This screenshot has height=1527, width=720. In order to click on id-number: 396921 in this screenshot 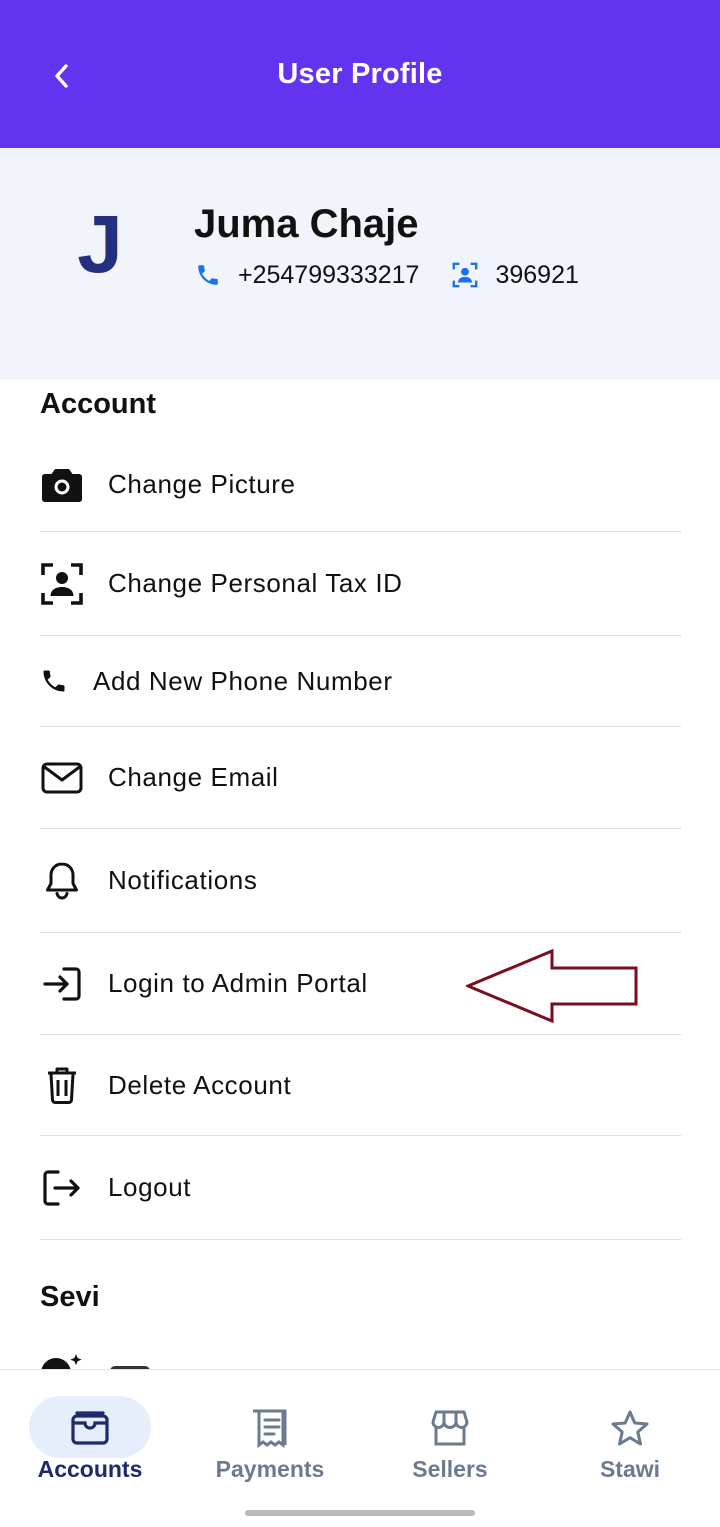, I will do `click(537, 274)`.